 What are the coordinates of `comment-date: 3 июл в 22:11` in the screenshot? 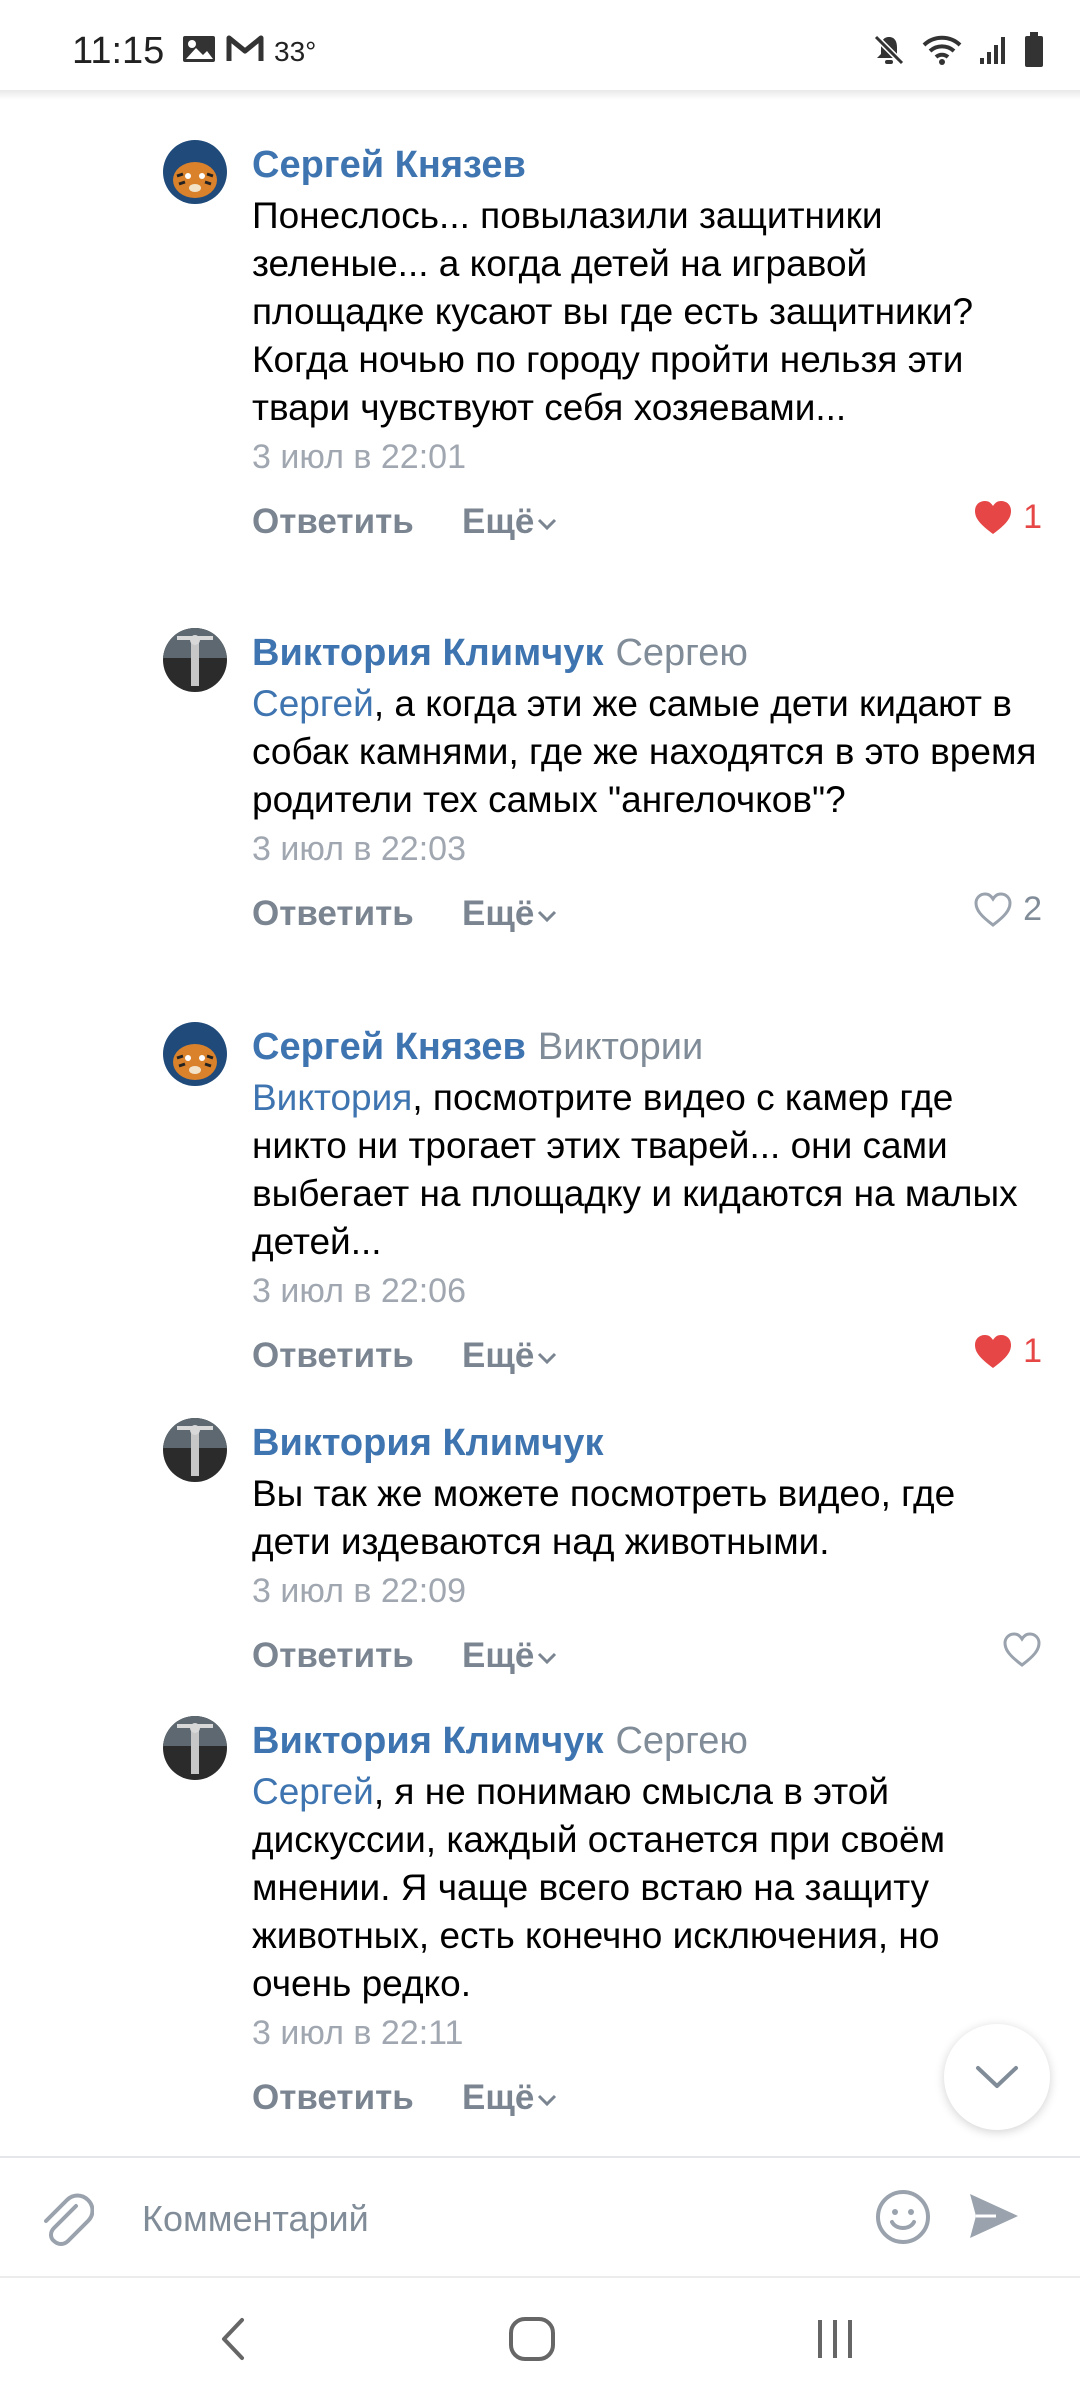 It's located at (647, 2033).